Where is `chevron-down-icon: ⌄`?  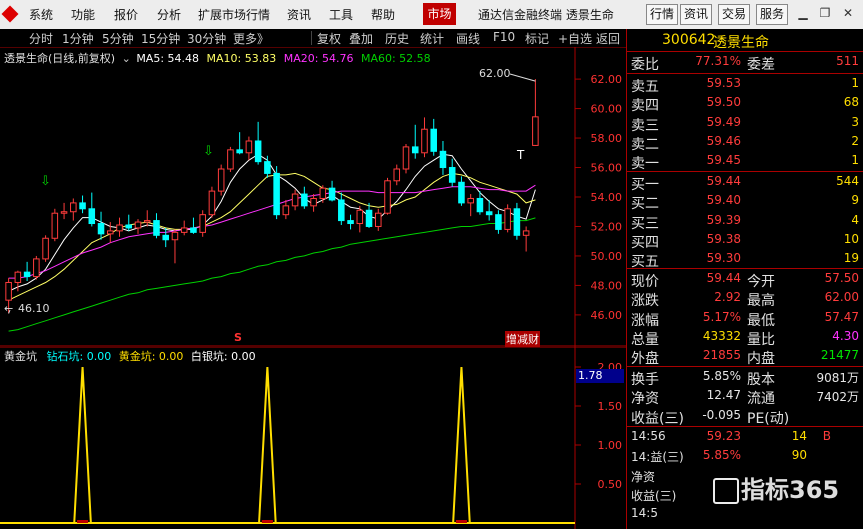
chevron-down-icon: ⌄ is located at coordinates (126, 58).